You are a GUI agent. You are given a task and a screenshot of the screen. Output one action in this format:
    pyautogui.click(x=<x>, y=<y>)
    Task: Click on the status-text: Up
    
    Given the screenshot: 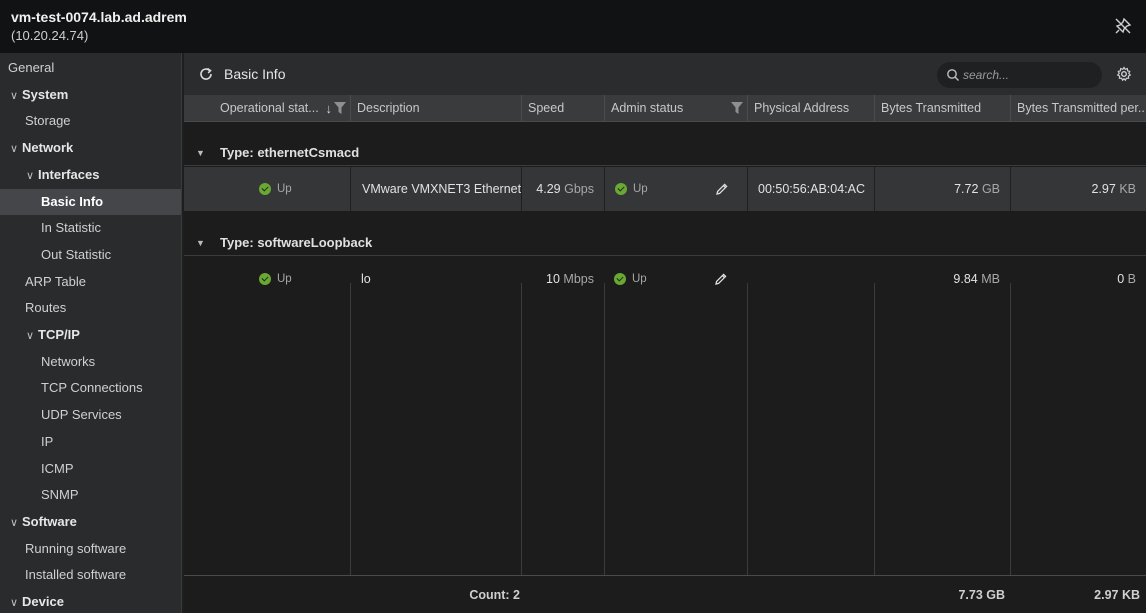 What is the action you would take?
    pyautogui.click(x=640, y=189)
    